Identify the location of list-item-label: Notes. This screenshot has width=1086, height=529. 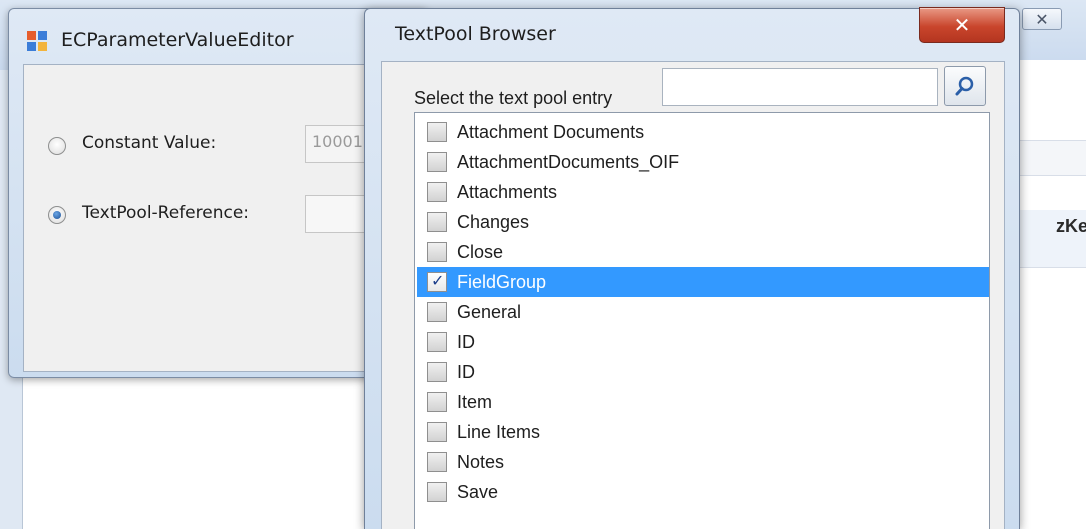
(481, 461).